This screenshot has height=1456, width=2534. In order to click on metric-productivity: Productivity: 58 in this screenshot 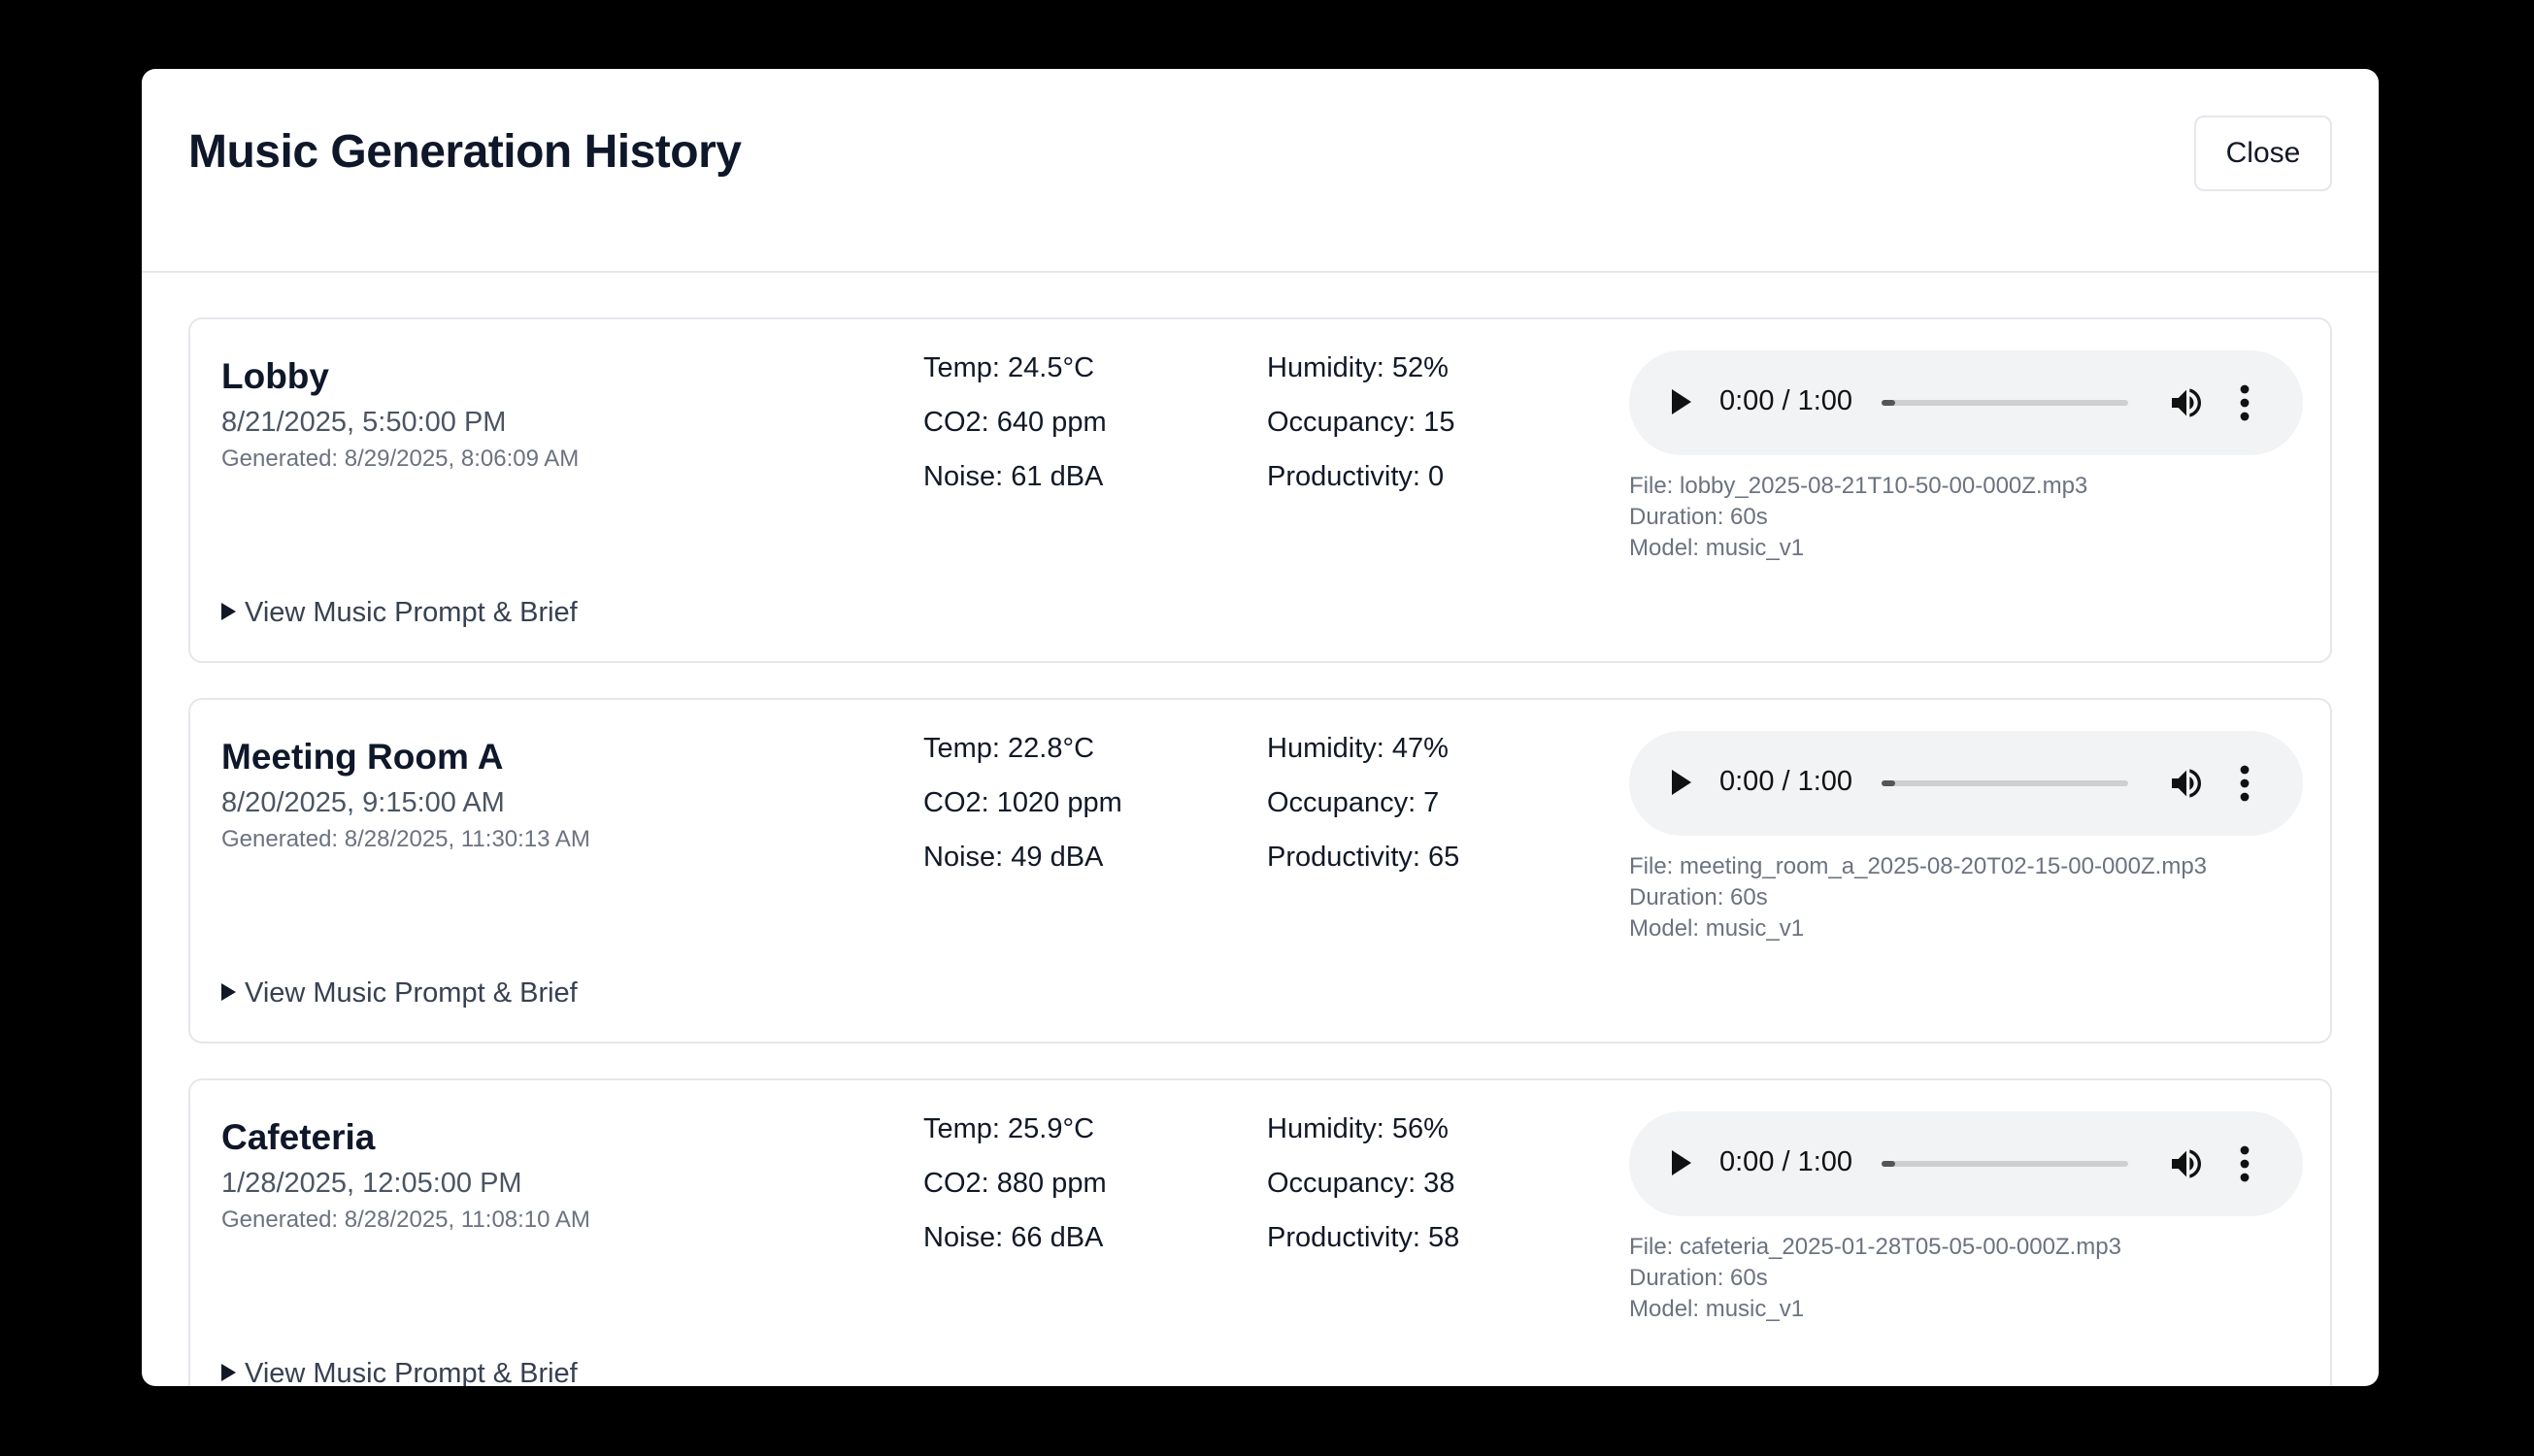, I will do `click(1363, 1237)`.